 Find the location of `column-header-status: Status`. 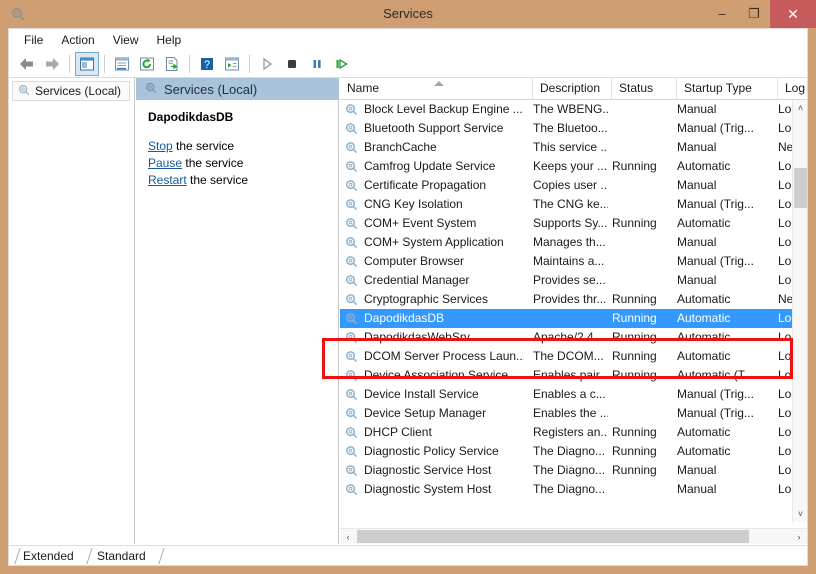

column-header-status: Status is located at coordinates (644, 88).